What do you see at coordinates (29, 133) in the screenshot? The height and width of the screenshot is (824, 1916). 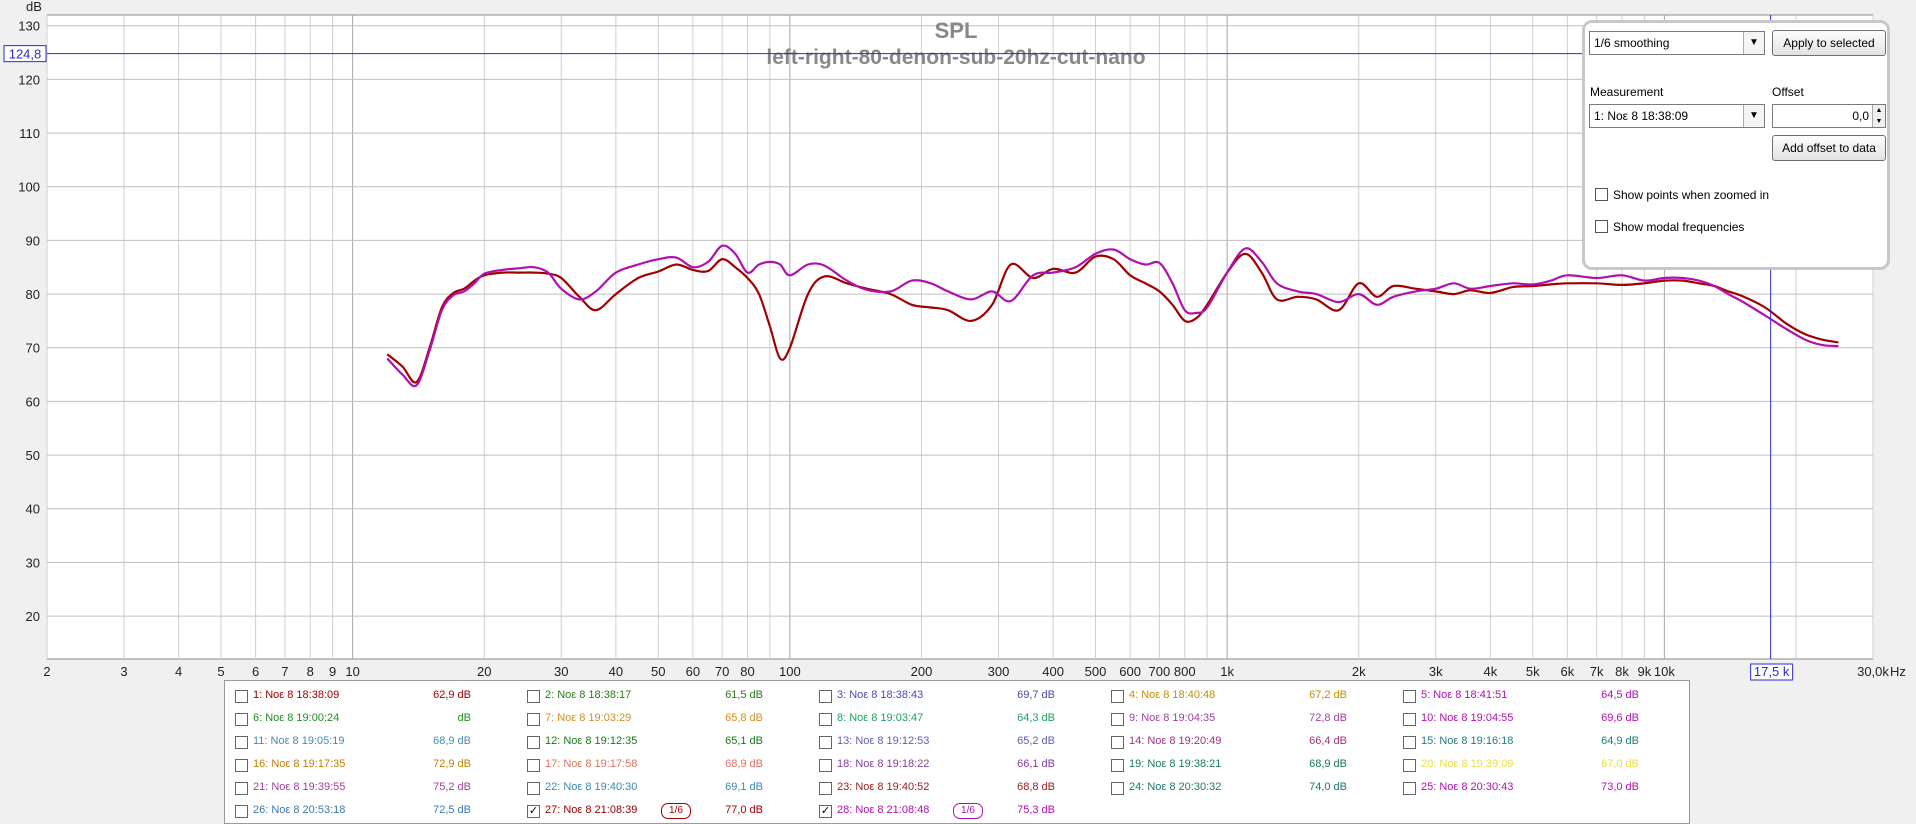 I see `y-tick-label: 110` at bounding box center [29, 133].